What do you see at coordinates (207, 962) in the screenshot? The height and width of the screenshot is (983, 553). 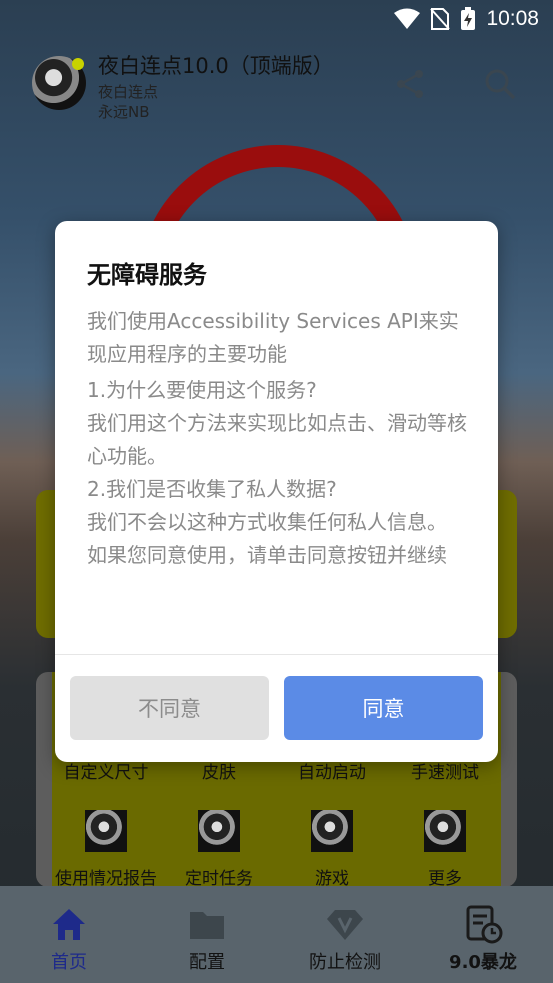 I see `nav-label-config: 配置` at bounding box center [207, 962].